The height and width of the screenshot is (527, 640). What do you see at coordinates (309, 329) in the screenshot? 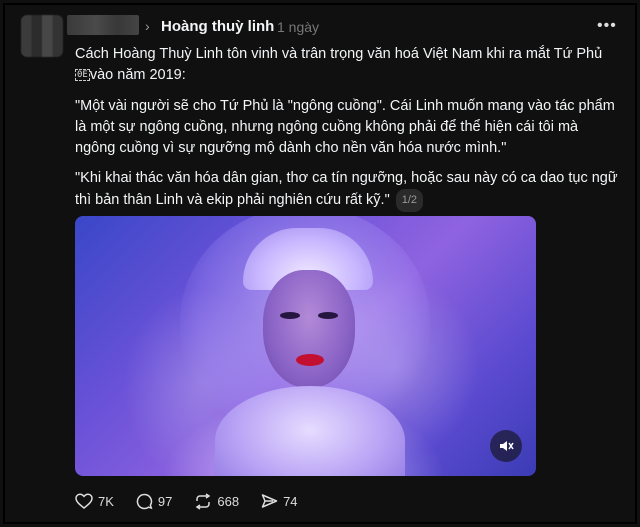
I see `video-face` at bounding box center [309, 329].